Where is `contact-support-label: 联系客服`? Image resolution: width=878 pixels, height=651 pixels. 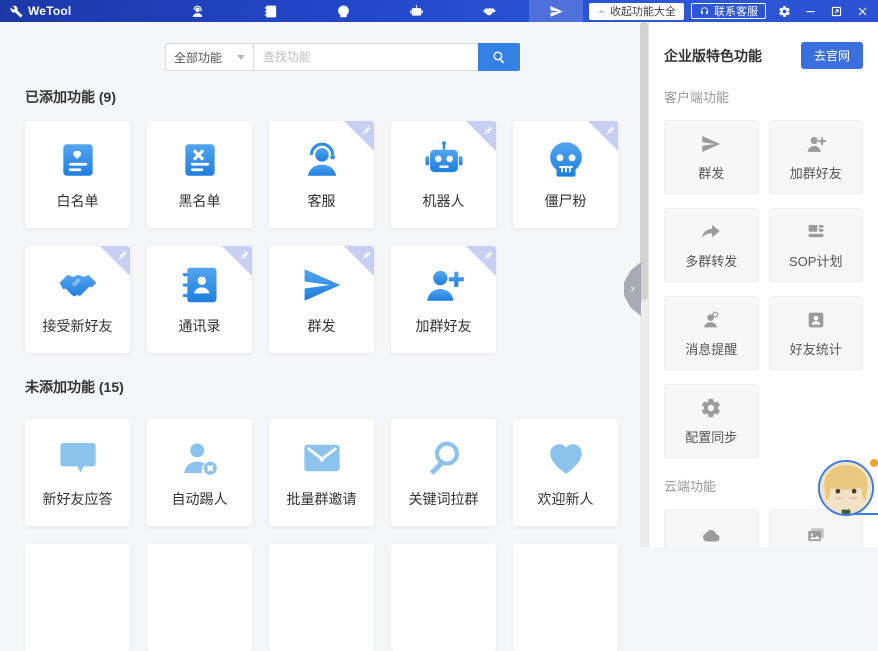
contact-support-label: 联系客服 is located at coordinates (736, 12).